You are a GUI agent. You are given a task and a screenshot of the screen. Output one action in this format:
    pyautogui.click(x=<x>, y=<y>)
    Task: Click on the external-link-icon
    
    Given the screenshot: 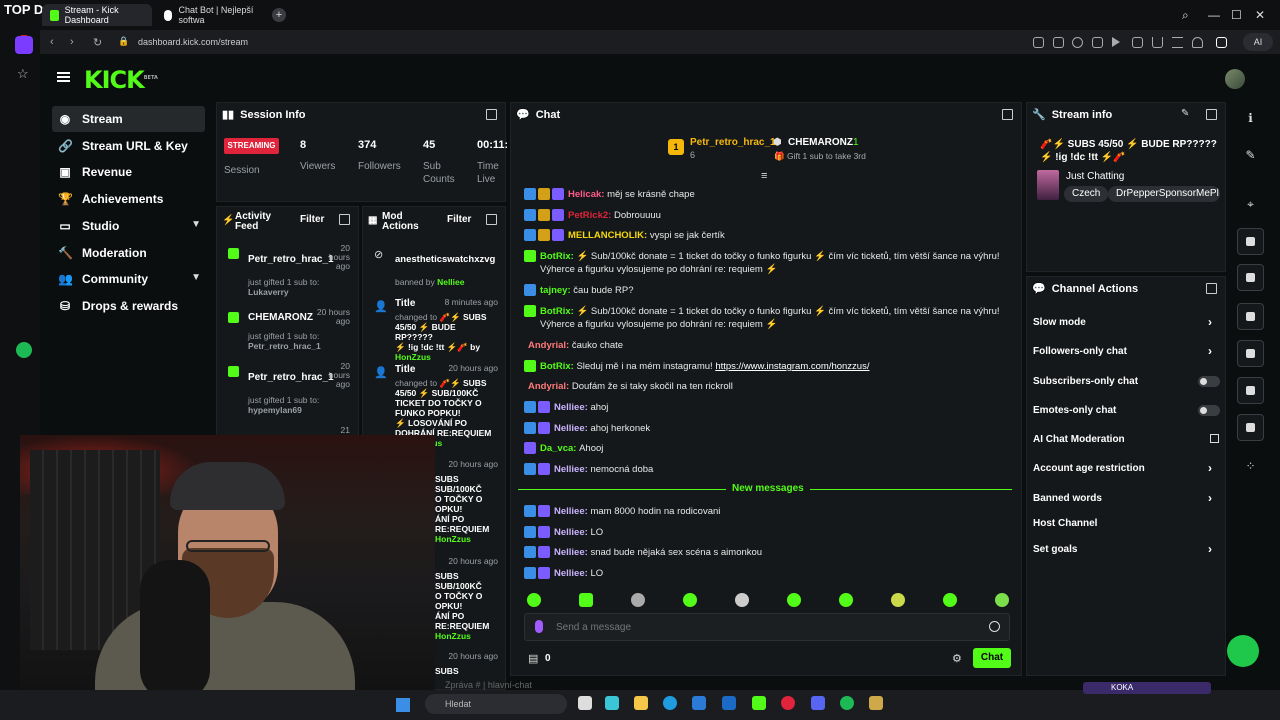 What is the action you would take?
    pyautogui.click(x=1214, y=438)
    